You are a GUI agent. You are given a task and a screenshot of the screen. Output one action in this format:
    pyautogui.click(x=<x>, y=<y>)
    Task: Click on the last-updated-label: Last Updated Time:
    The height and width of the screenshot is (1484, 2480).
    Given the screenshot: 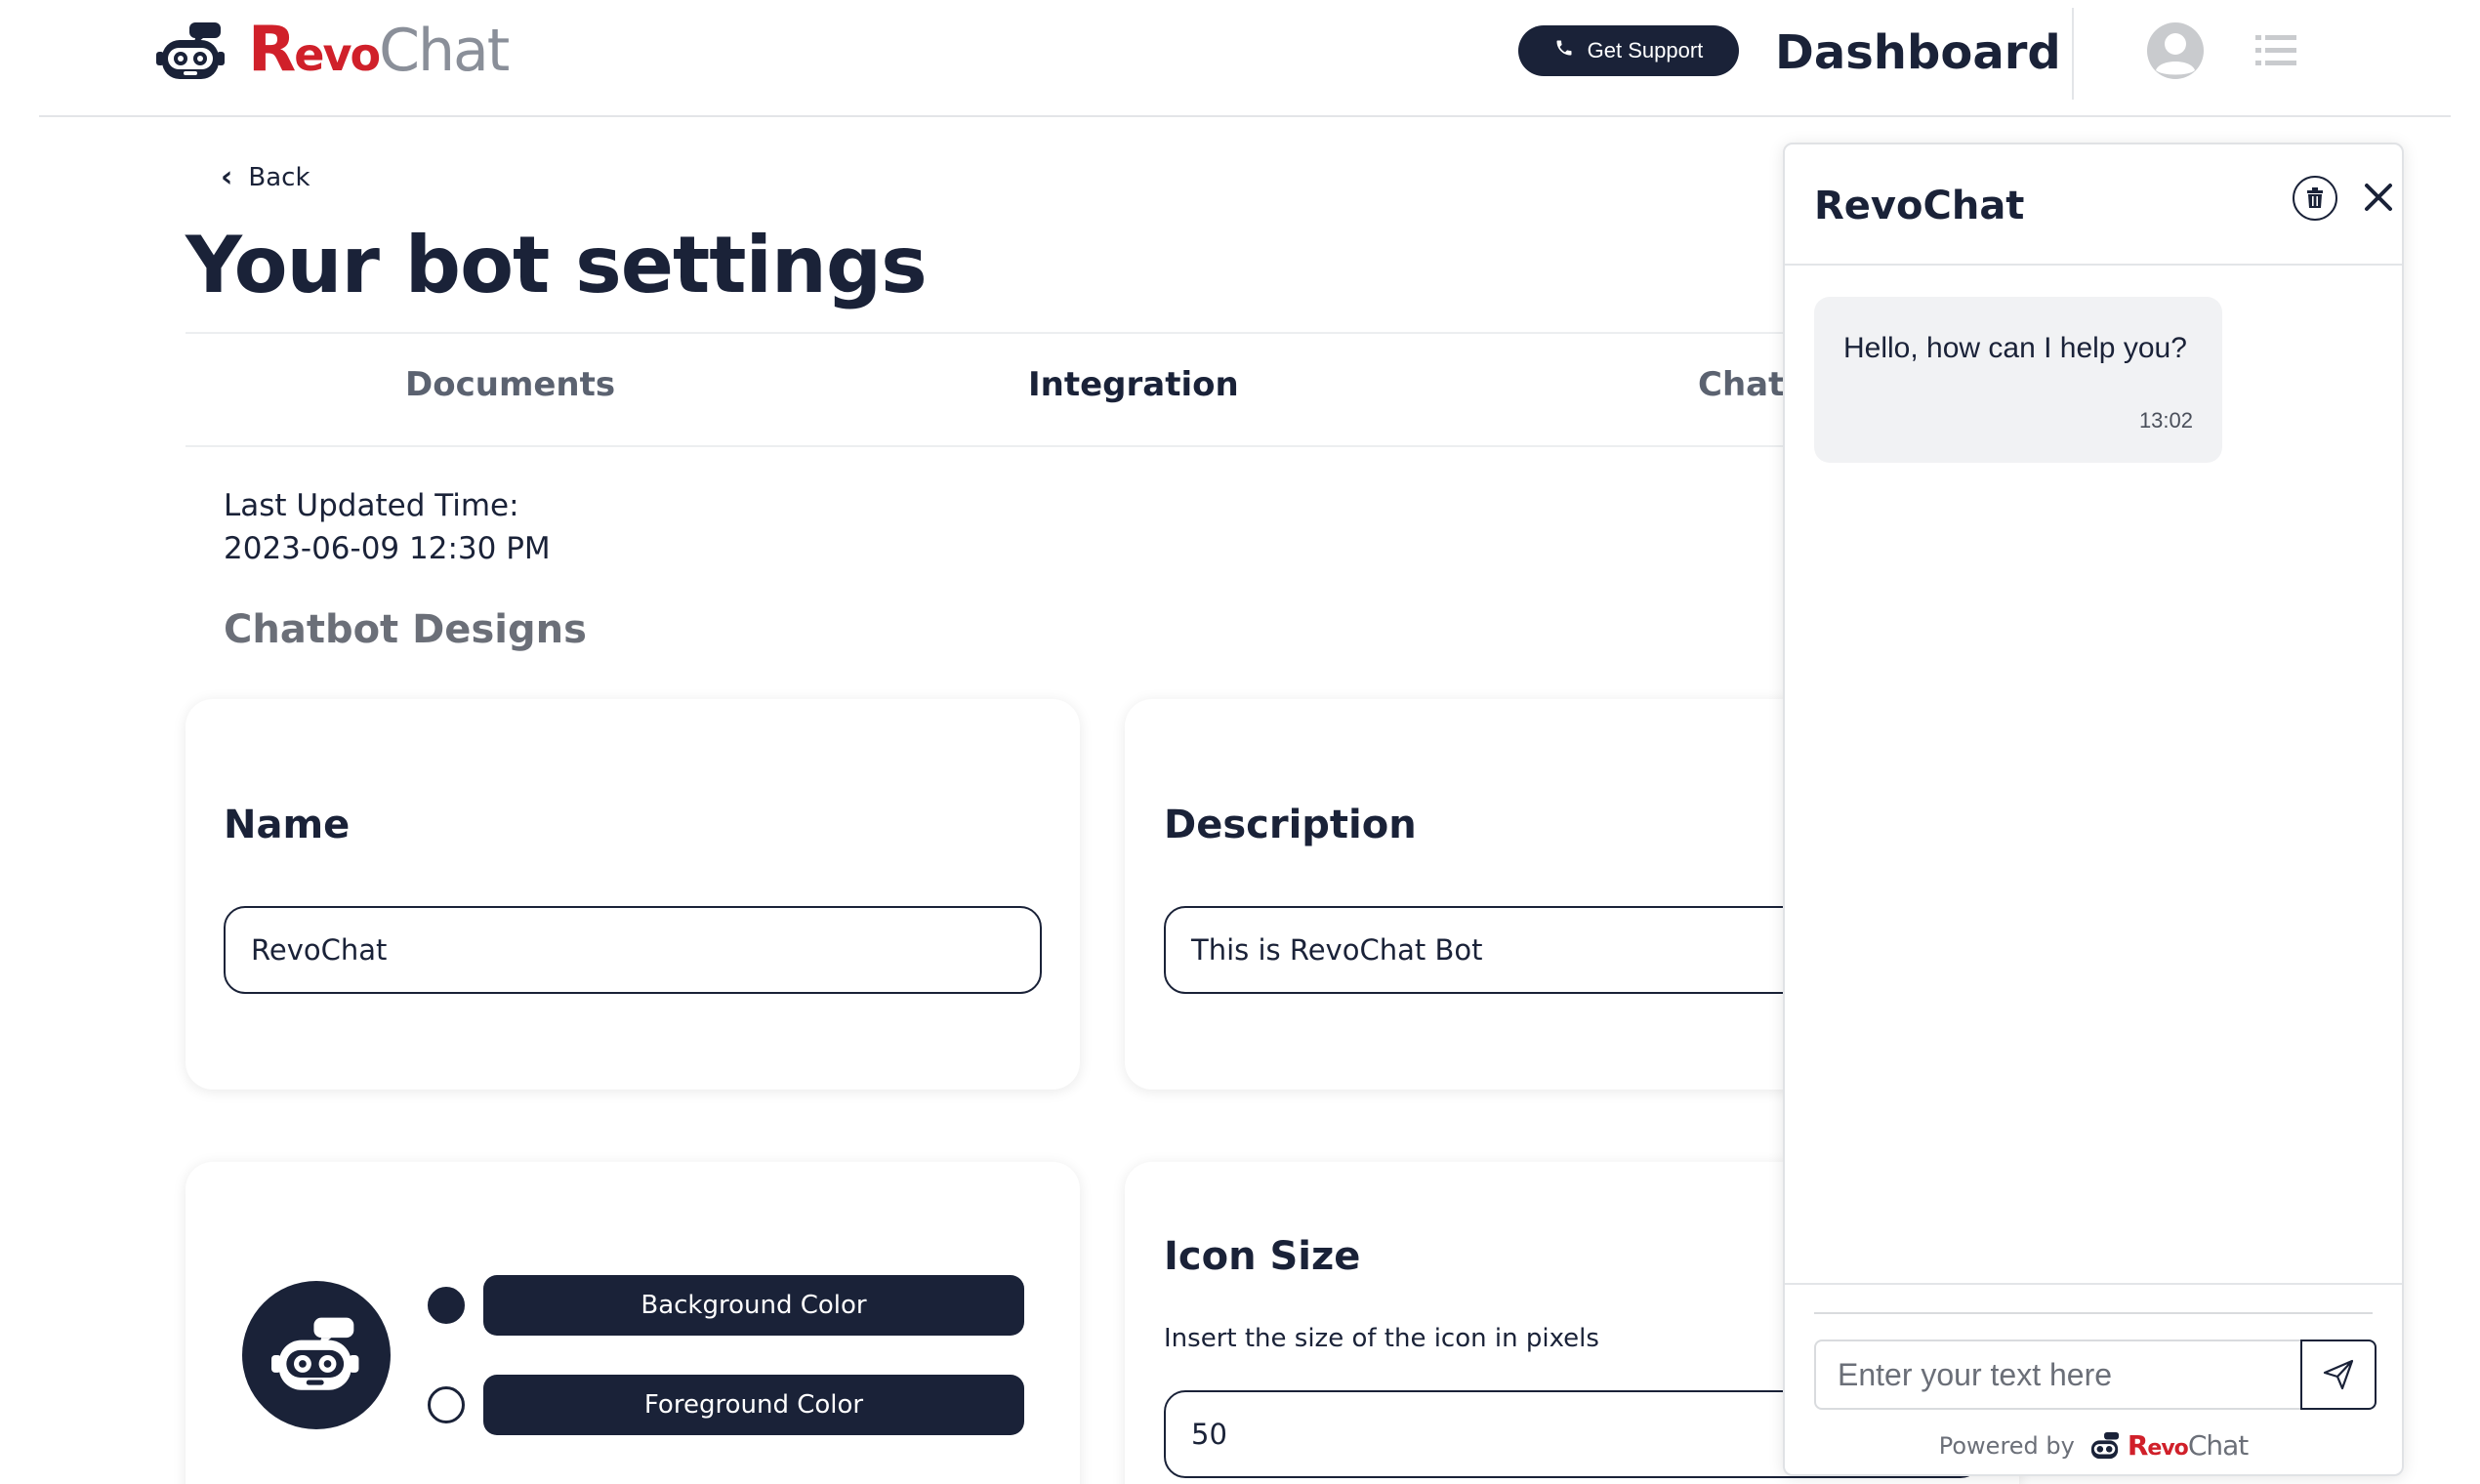 What is the action you would take?
    pyautogui.click(x=371, y=505)
    